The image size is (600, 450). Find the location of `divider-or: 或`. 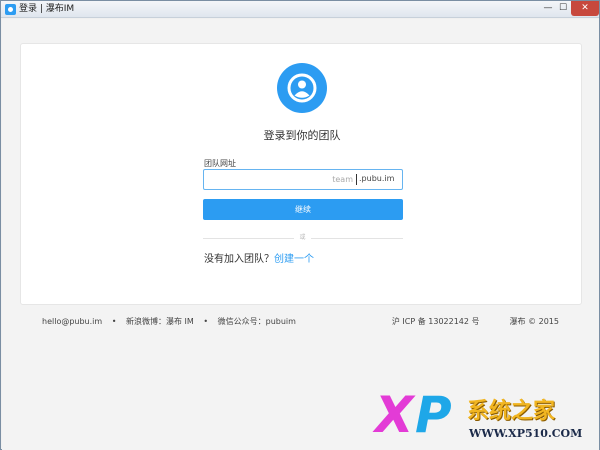

divider-or: 或 is located at coordinates (302, 237).